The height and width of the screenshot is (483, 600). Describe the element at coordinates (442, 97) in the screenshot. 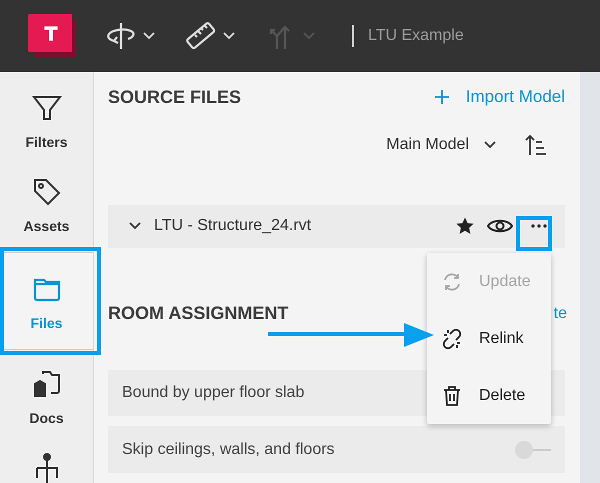

I see `plus-icon` at that location.